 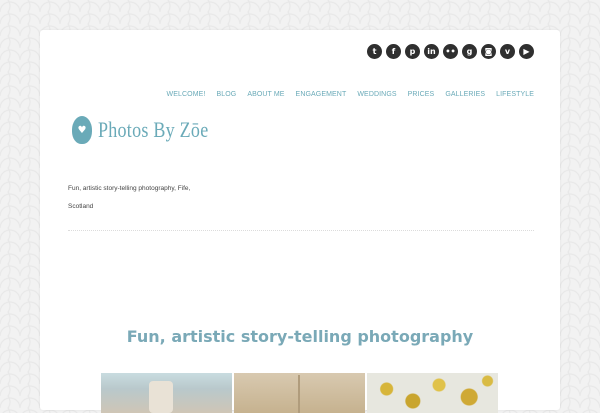 I want to click on nav-item-prices: PRICES, so click(x=421, y=94).